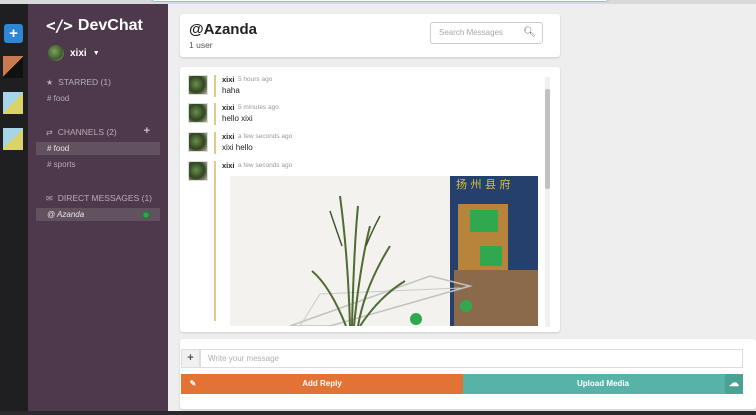 The width and height of the screenshot is (756, 415). What do you see at coordinates (14, 209) in the screenshot?
I see `workspace-rail: +` at bounding box center [14, 209].